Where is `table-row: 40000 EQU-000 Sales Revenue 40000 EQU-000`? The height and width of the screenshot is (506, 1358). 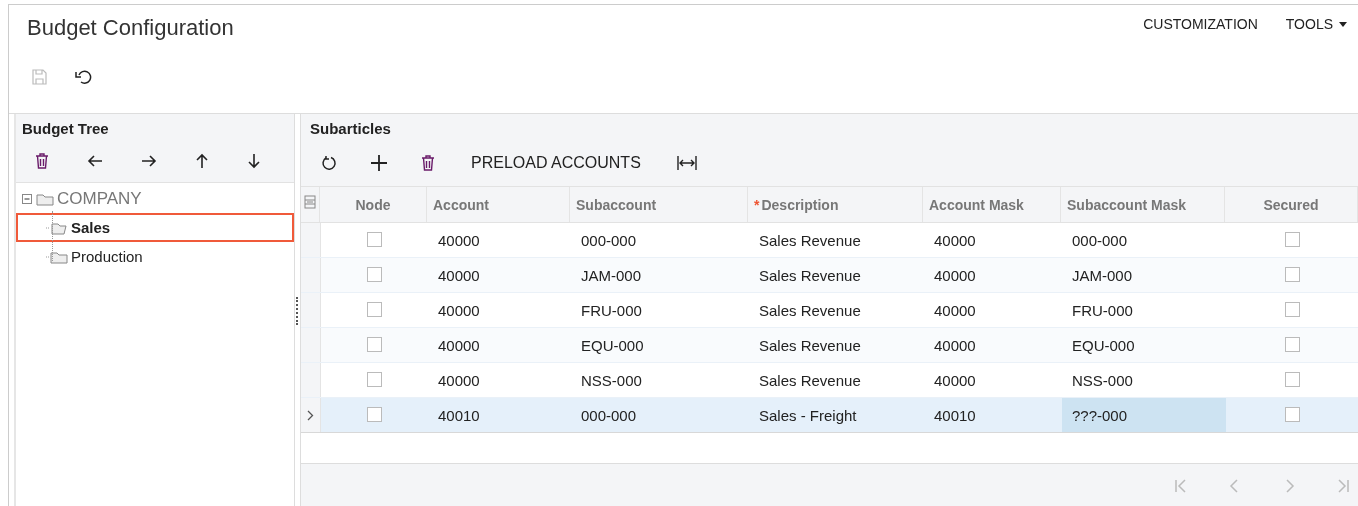
table-row: 40000 EQU-000 Sales Revenue 40000 EQU-000 is located at coordinates (829, 345).